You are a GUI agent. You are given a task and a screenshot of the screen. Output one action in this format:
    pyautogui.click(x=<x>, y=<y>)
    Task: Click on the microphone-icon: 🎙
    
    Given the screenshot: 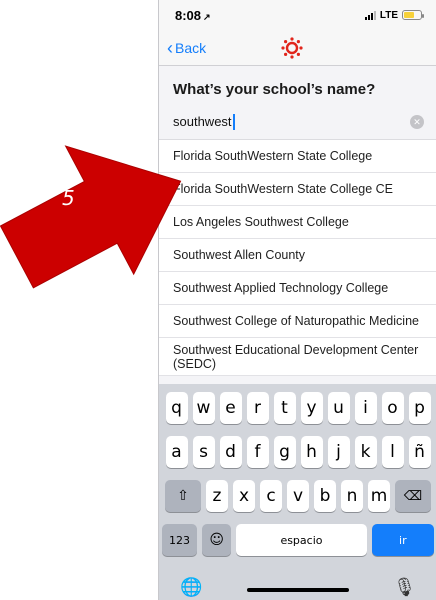 What is the action you would take?
    pyautogui.click(x=404, y=587)
    